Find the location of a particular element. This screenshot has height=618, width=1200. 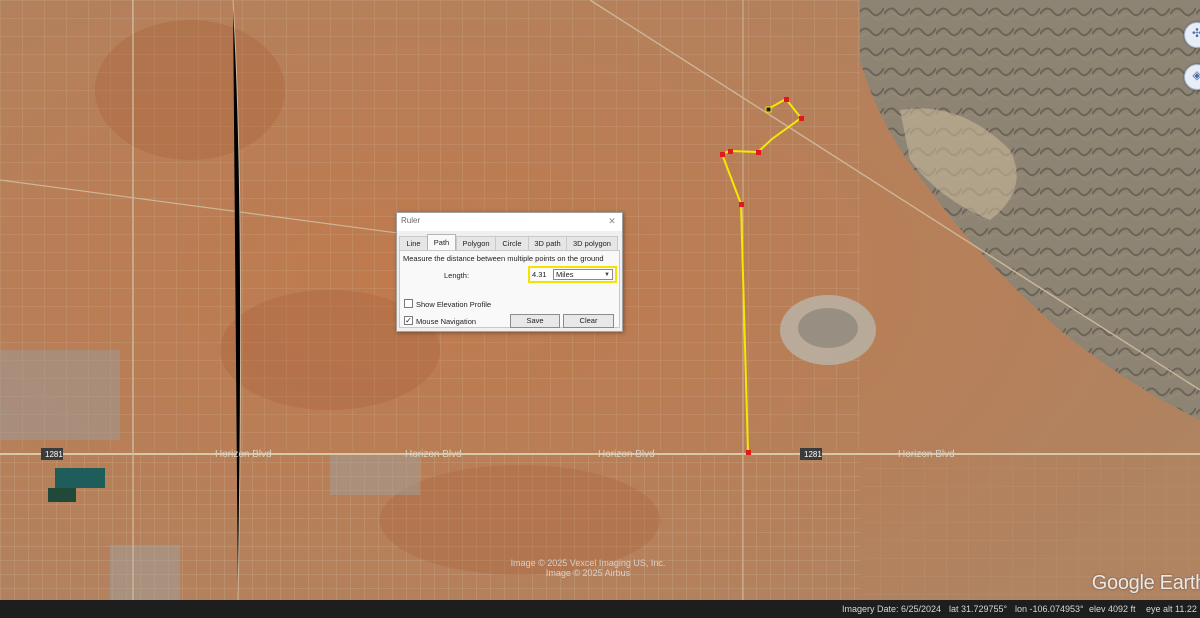

imagery-copyright: Image © 2025 Vexcel Imaging US, Inc. is located at coordinates (588, 563).